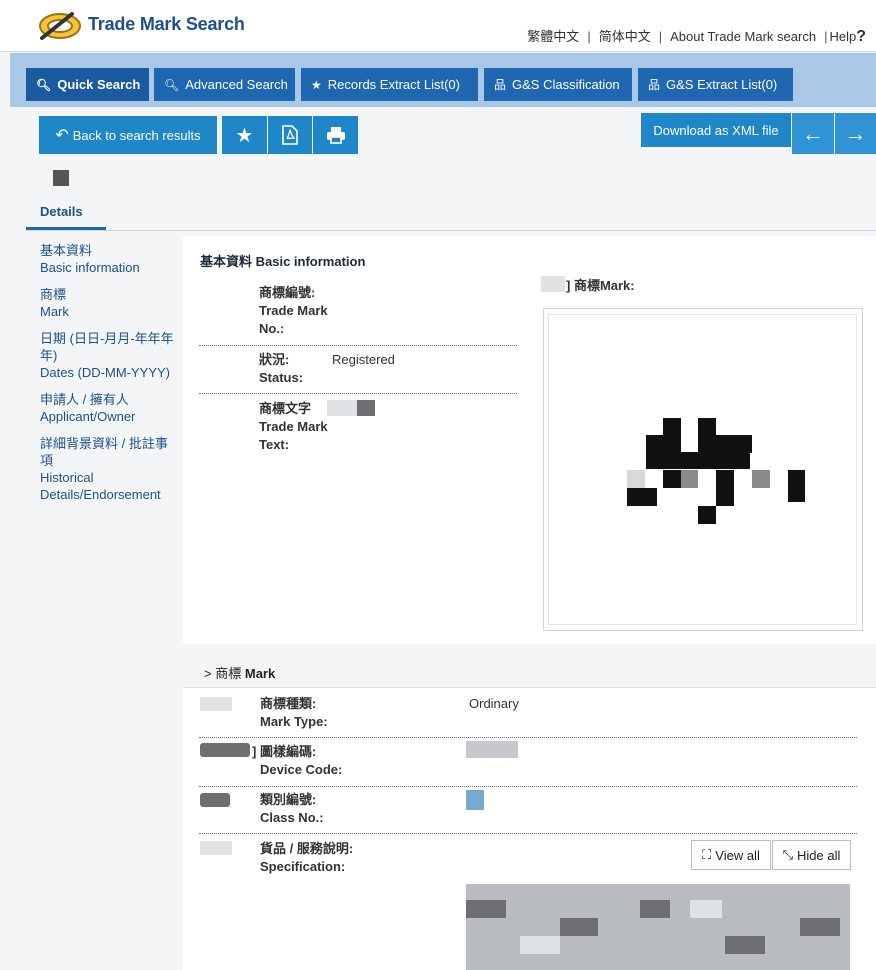 The height and width of the screenshot is (970, 876). Describe the element at coordinates (716, 130) in the screenshot. I see `download-xml-button: Download as XML file` at that location.